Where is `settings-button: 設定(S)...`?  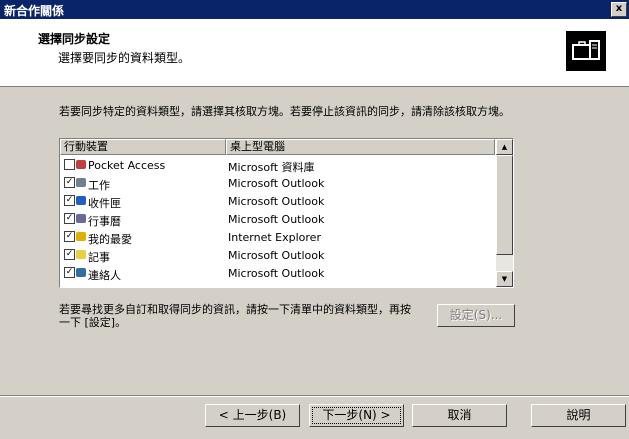 settings-button: 設定(S)... is located at coordinates (476, 315).